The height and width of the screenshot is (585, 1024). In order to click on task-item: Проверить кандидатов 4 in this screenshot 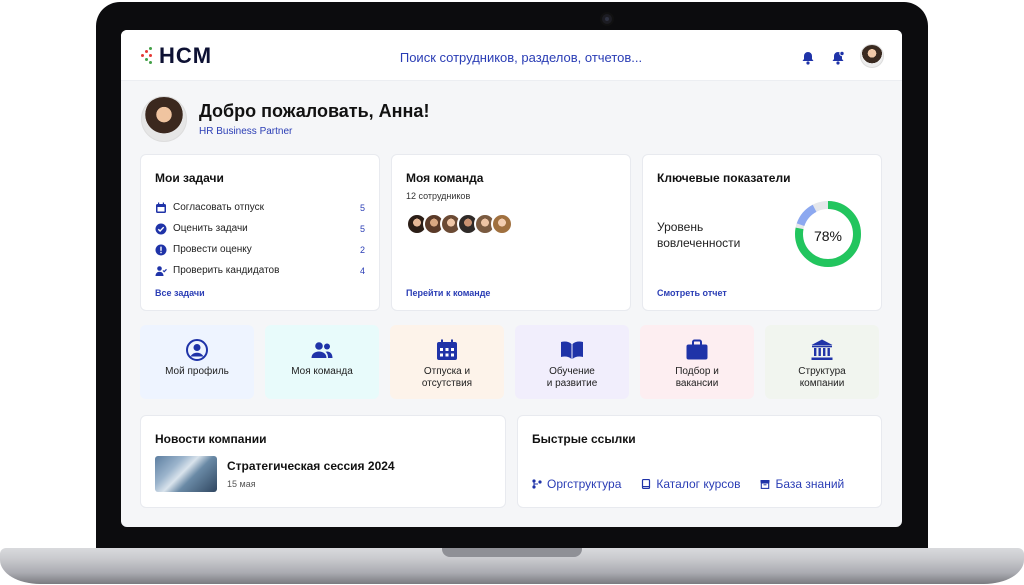, I will do `click(260, 270)`.